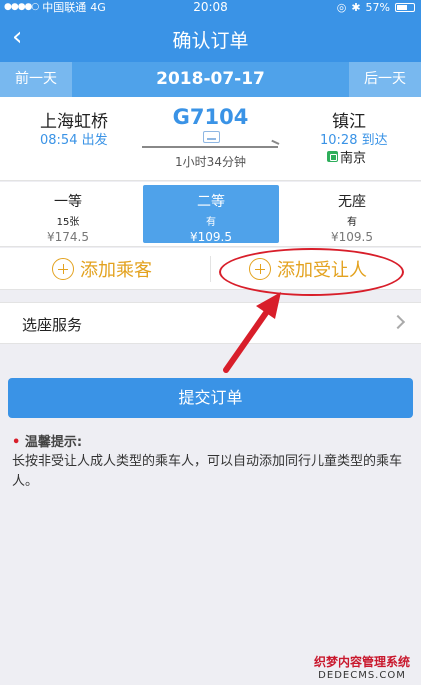 The width and height of the screenshot is (421, 685). I want to click on date-bar: 前一天 2018-07-17 后一天, so click(210, 79).